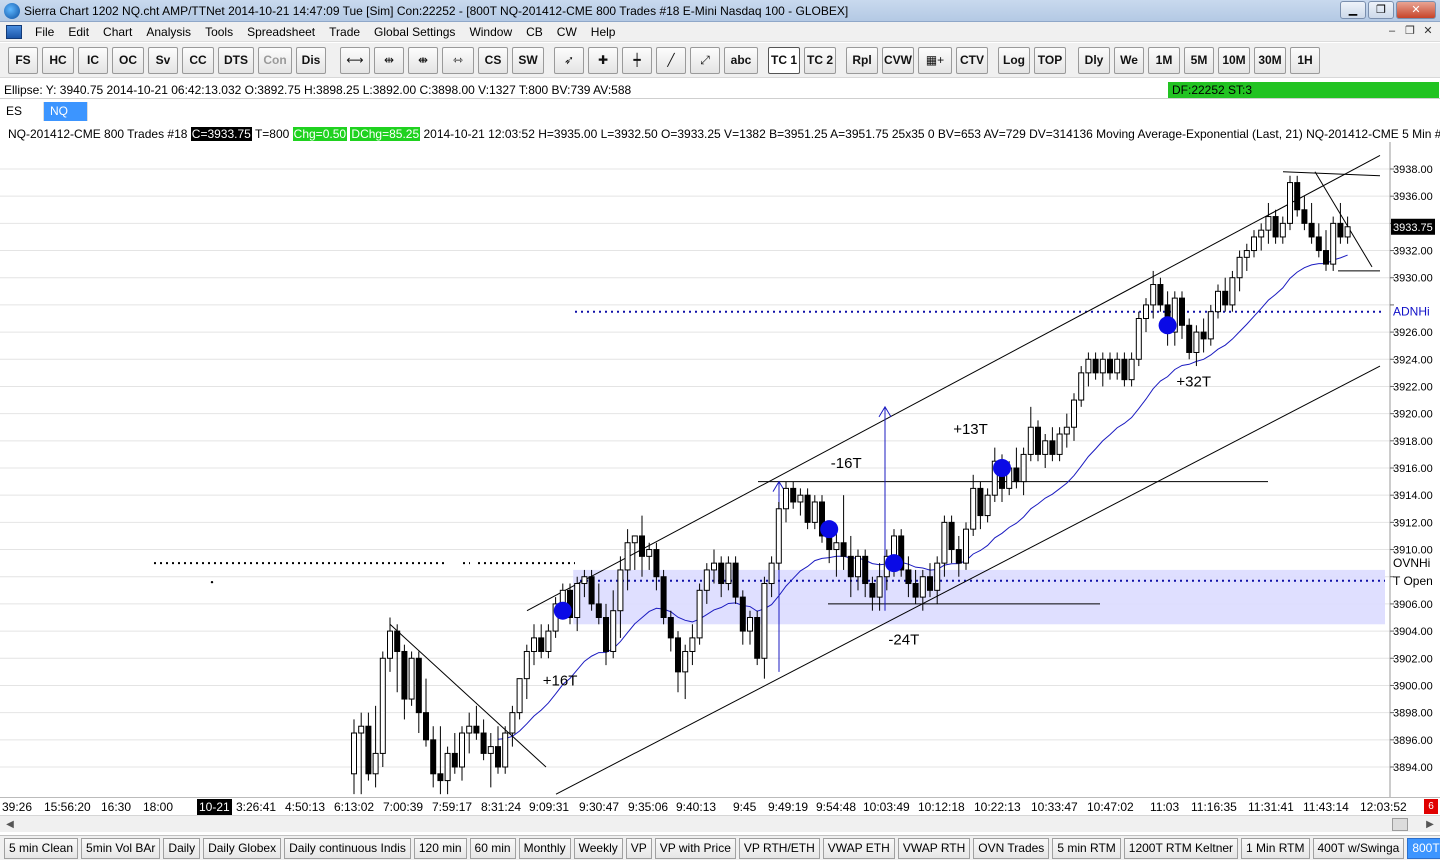 The width and height of the screenshot is (1440, 860). Describe the element at coordinates (1413, 632) in the screenshot. I see `price-tick-label: 3904.00` at that location.